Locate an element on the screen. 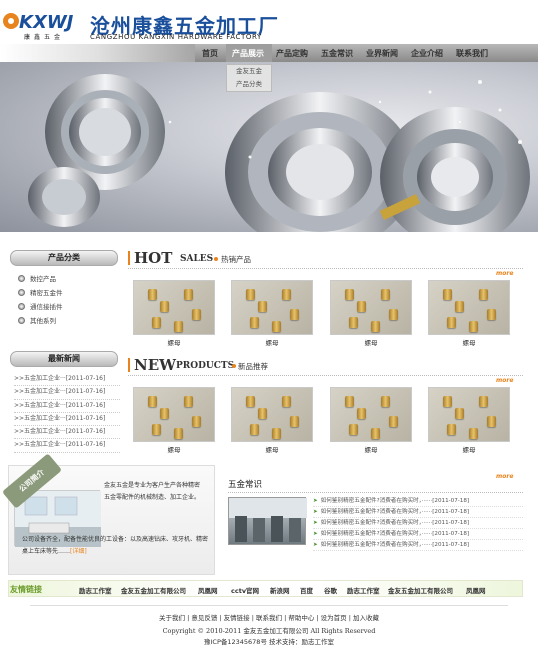  new-more-link: more is located at coordinates (504, 380).